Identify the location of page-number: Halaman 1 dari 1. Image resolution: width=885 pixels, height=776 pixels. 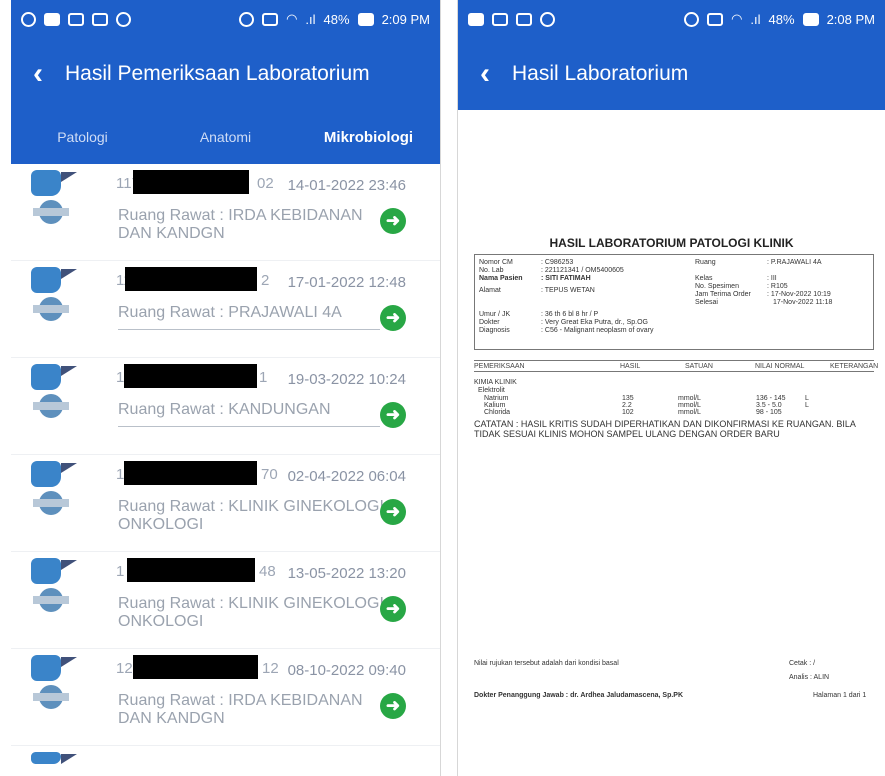
(840, 695).